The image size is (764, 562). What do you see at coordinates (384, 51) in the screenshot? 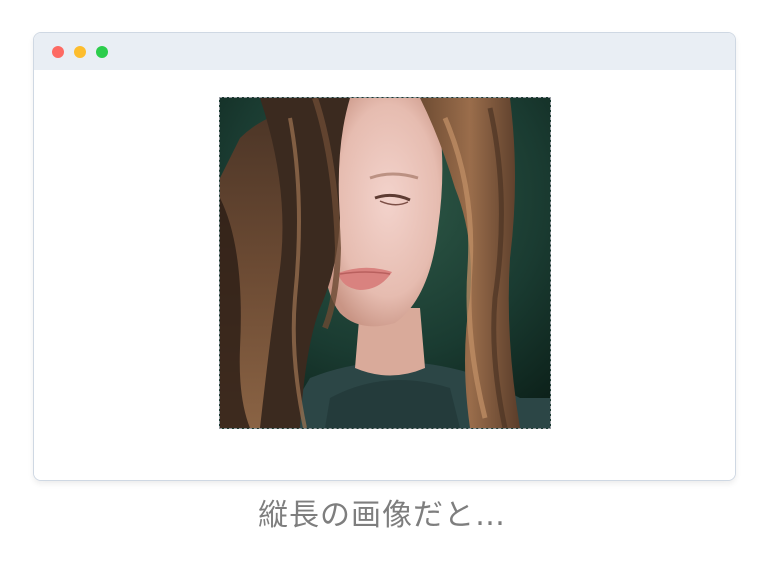
I see `window-titlebar` at bounding box center [384, 51].